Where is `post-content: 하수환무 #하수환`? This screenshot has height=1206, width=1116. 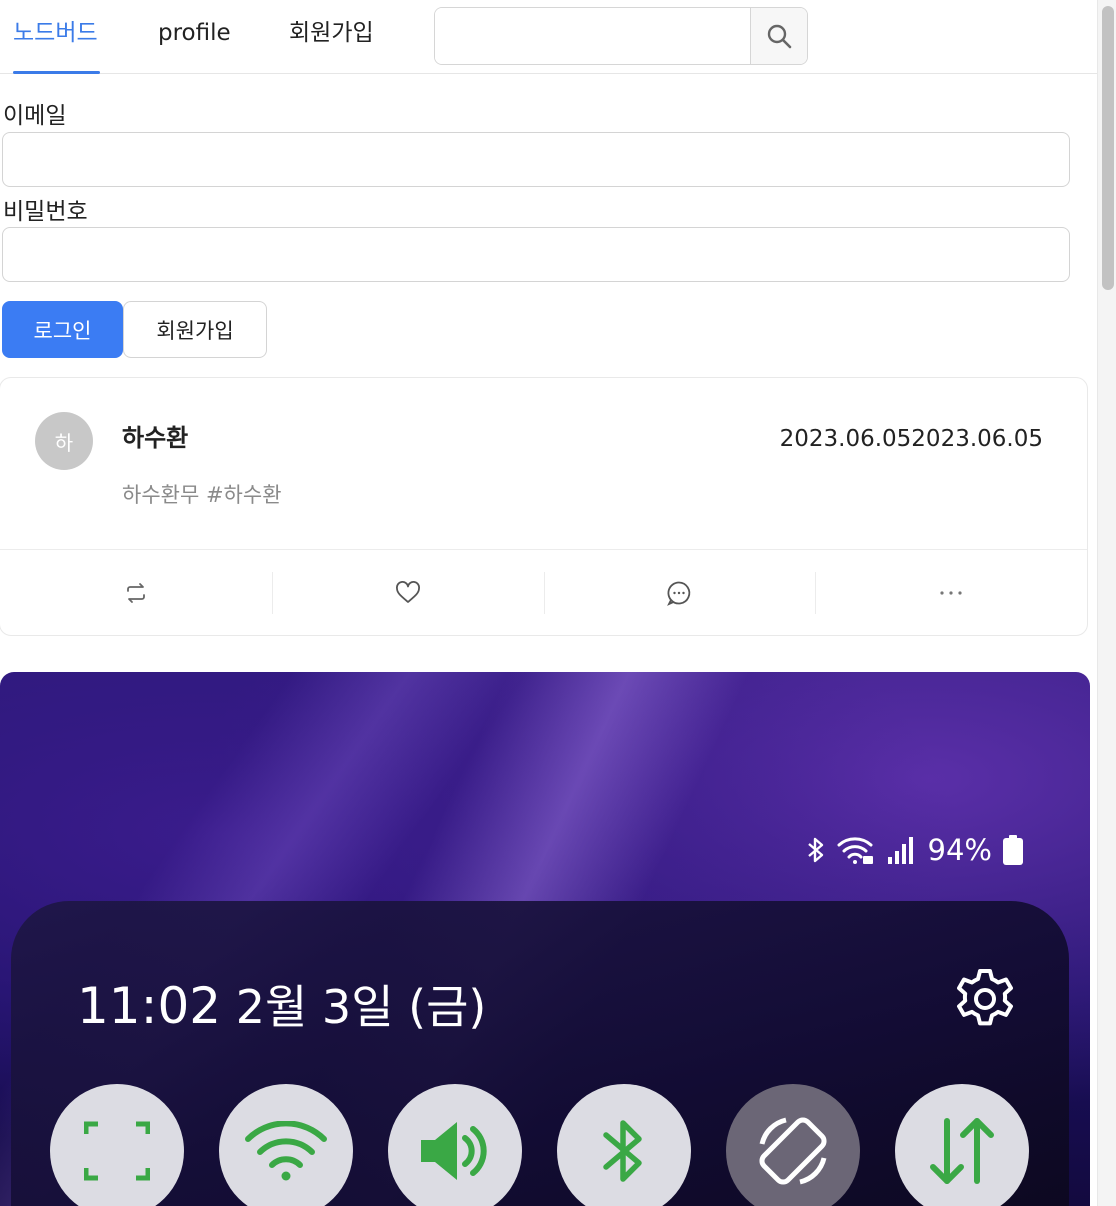
post-content: 하수환무 #하수환 is located at coordinates (202, 495).